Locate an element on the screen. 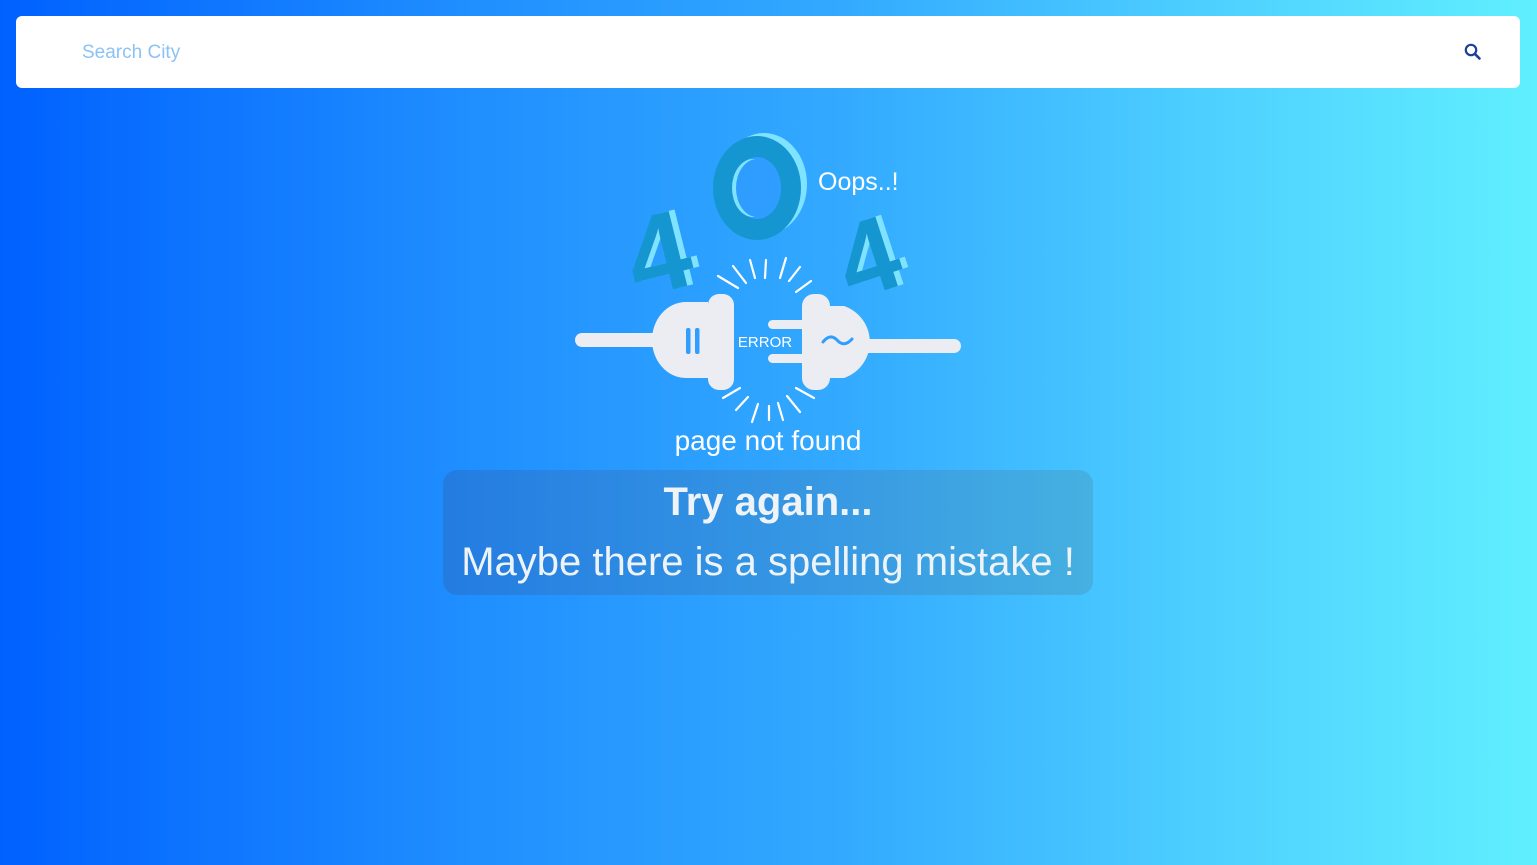 The height and width of the screenshot is (865, 1537). digit-four-left: 4 4 is located at coordinates (661, 253).